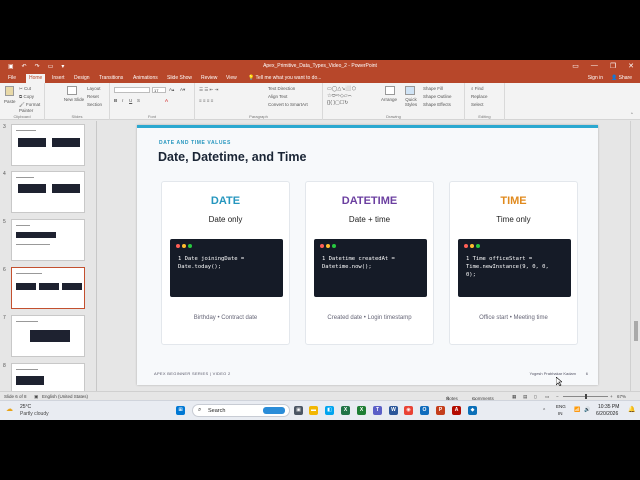 Image resolution: width=640 pixels, height=480 pixels. Describe the element at coordinates (411, 102) in the screenshot. I see `quick-styles-button: Quick Styles` at that location.